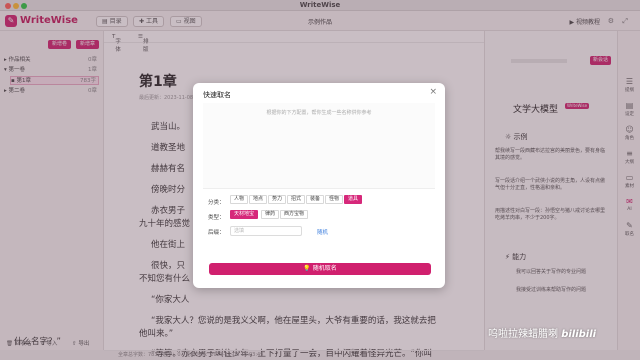 This screenshot has height=360, width=640. What do you see at coordinates (579, 334) in the screenshot?
I see `bilibili-logo: bilibili` at bounding box center [579, 334].